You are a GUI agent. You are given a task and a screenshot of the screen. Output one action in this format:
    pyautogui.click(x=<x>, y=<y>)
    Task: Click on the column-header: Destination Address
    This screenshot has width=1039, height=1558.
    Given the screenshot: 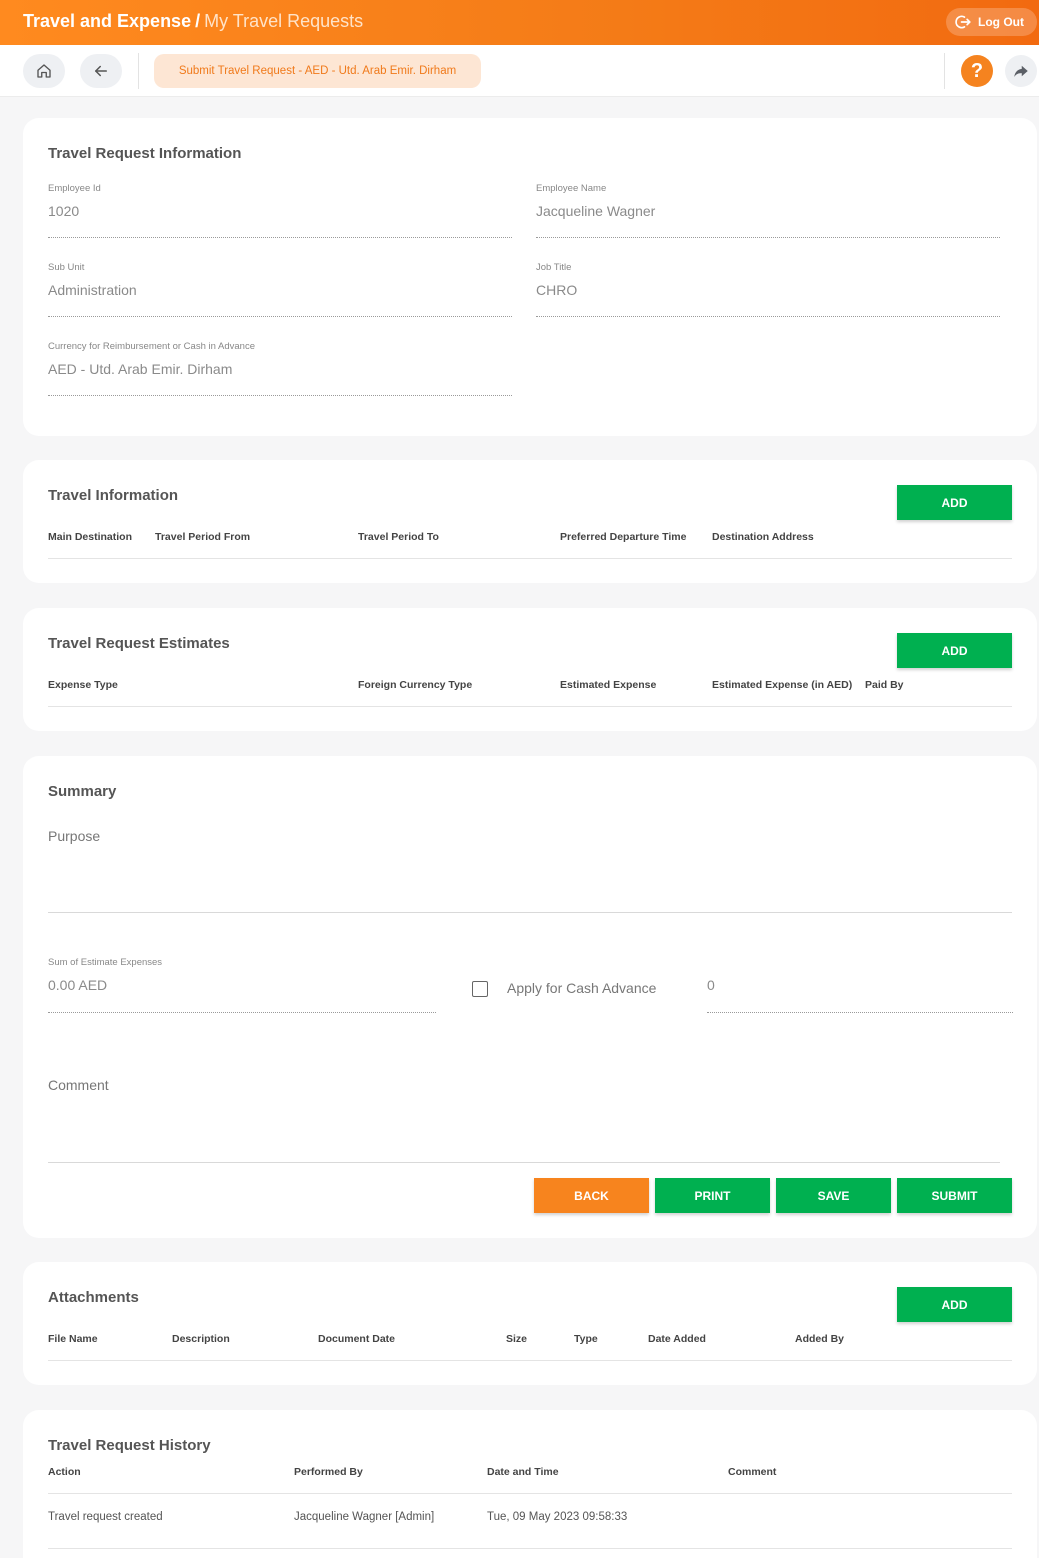 What is the action you would take?
    pyautogui.click(x=763, y=537)
    